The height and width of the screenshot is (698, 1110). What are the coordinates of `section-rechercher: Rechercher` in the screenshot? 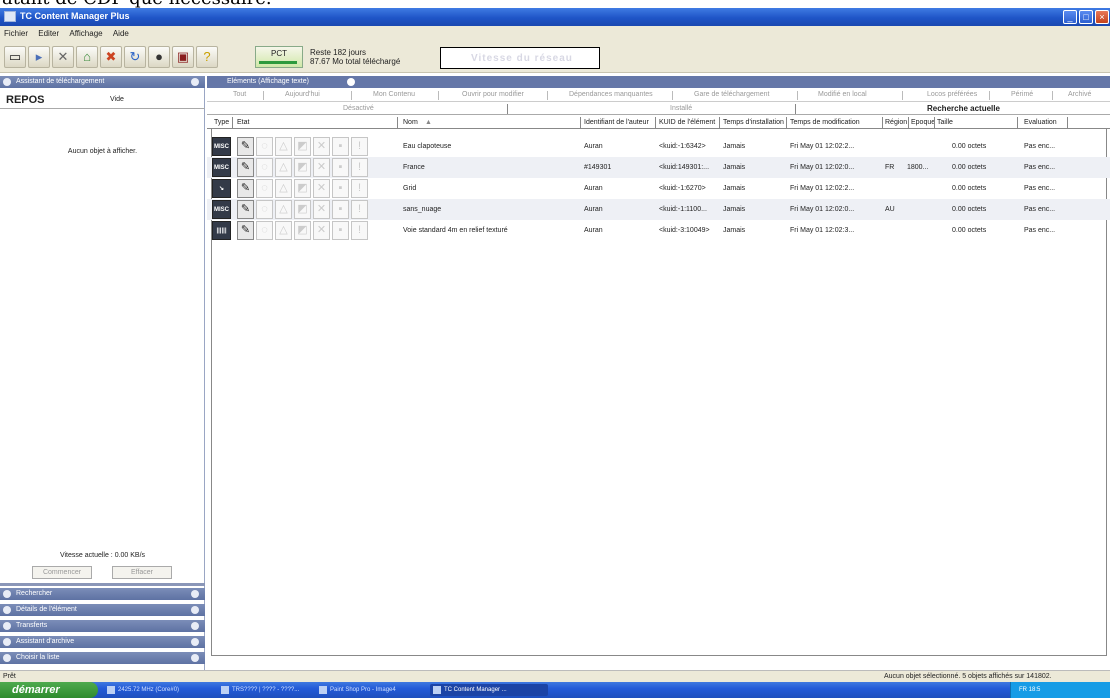 It's located at (102, 594).